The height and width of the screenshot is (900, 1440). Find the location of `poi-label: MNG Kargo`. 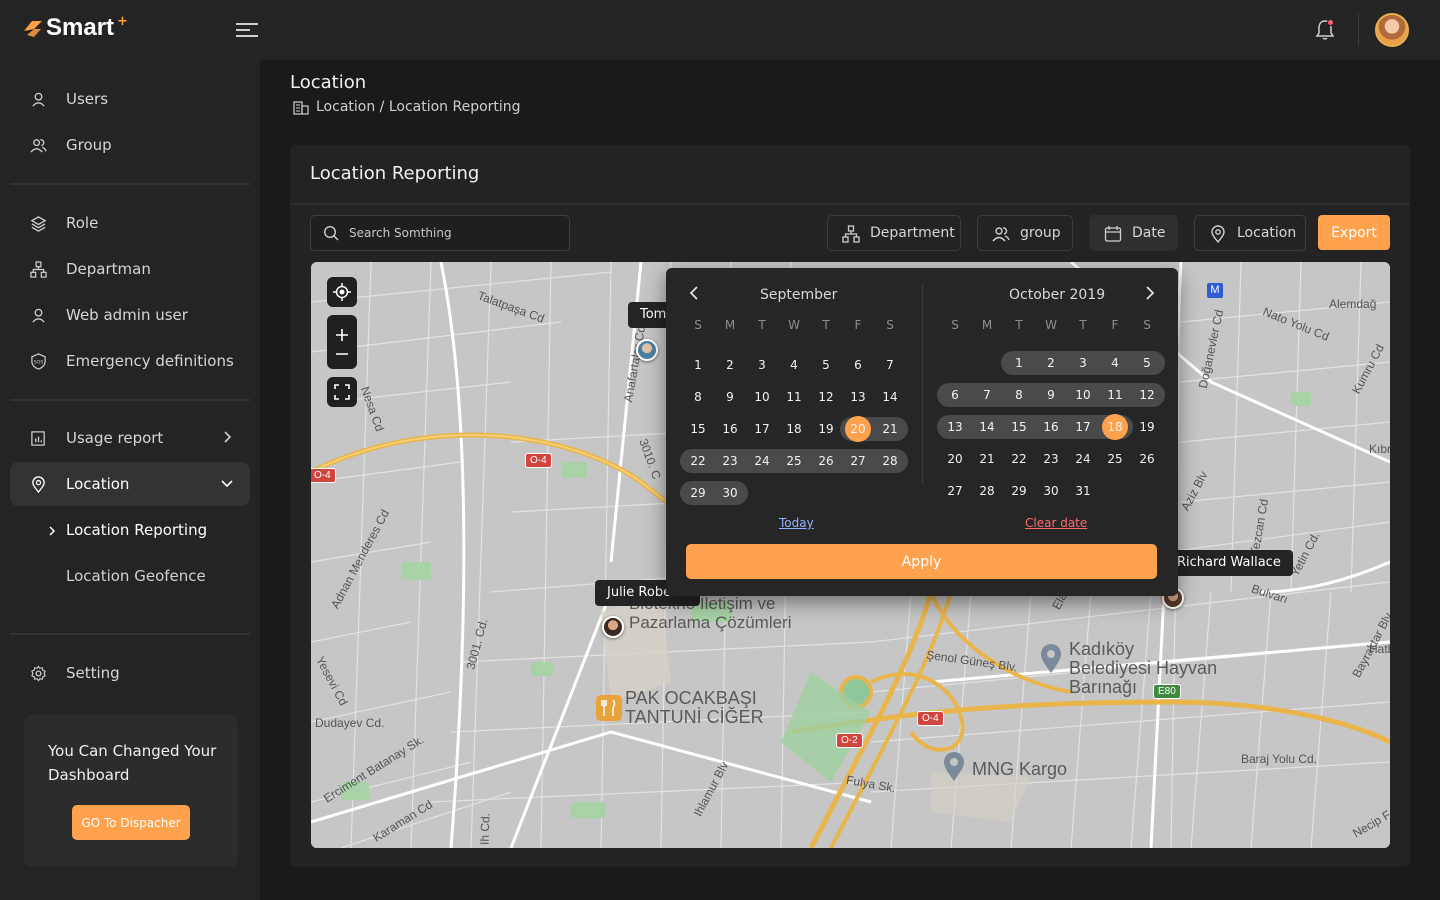

poi-label: MNG Kargo is located at coordinates (1019, 769).